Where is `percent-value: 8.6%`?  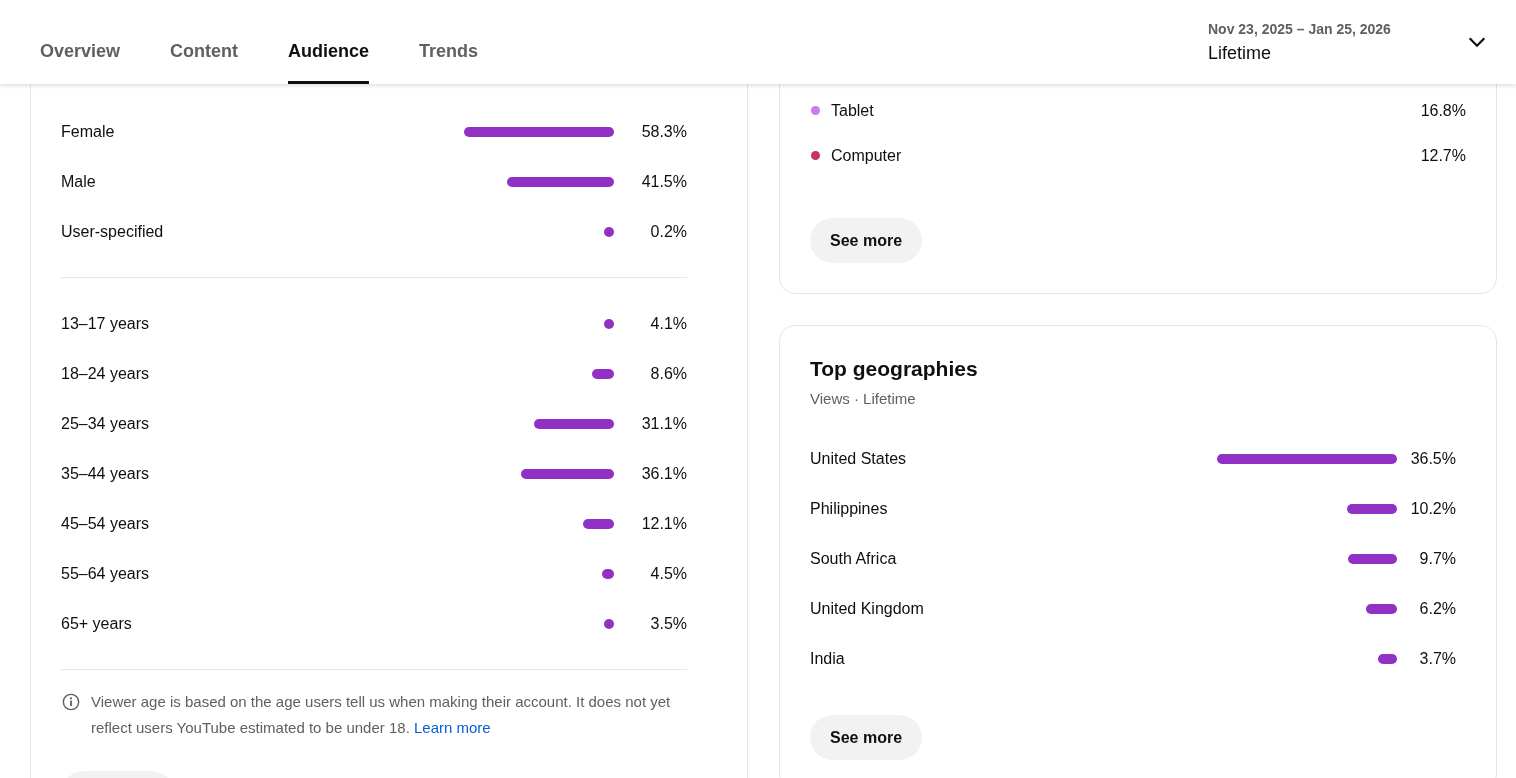 percent-value: 8.6% is located at coordinates (668, 374).